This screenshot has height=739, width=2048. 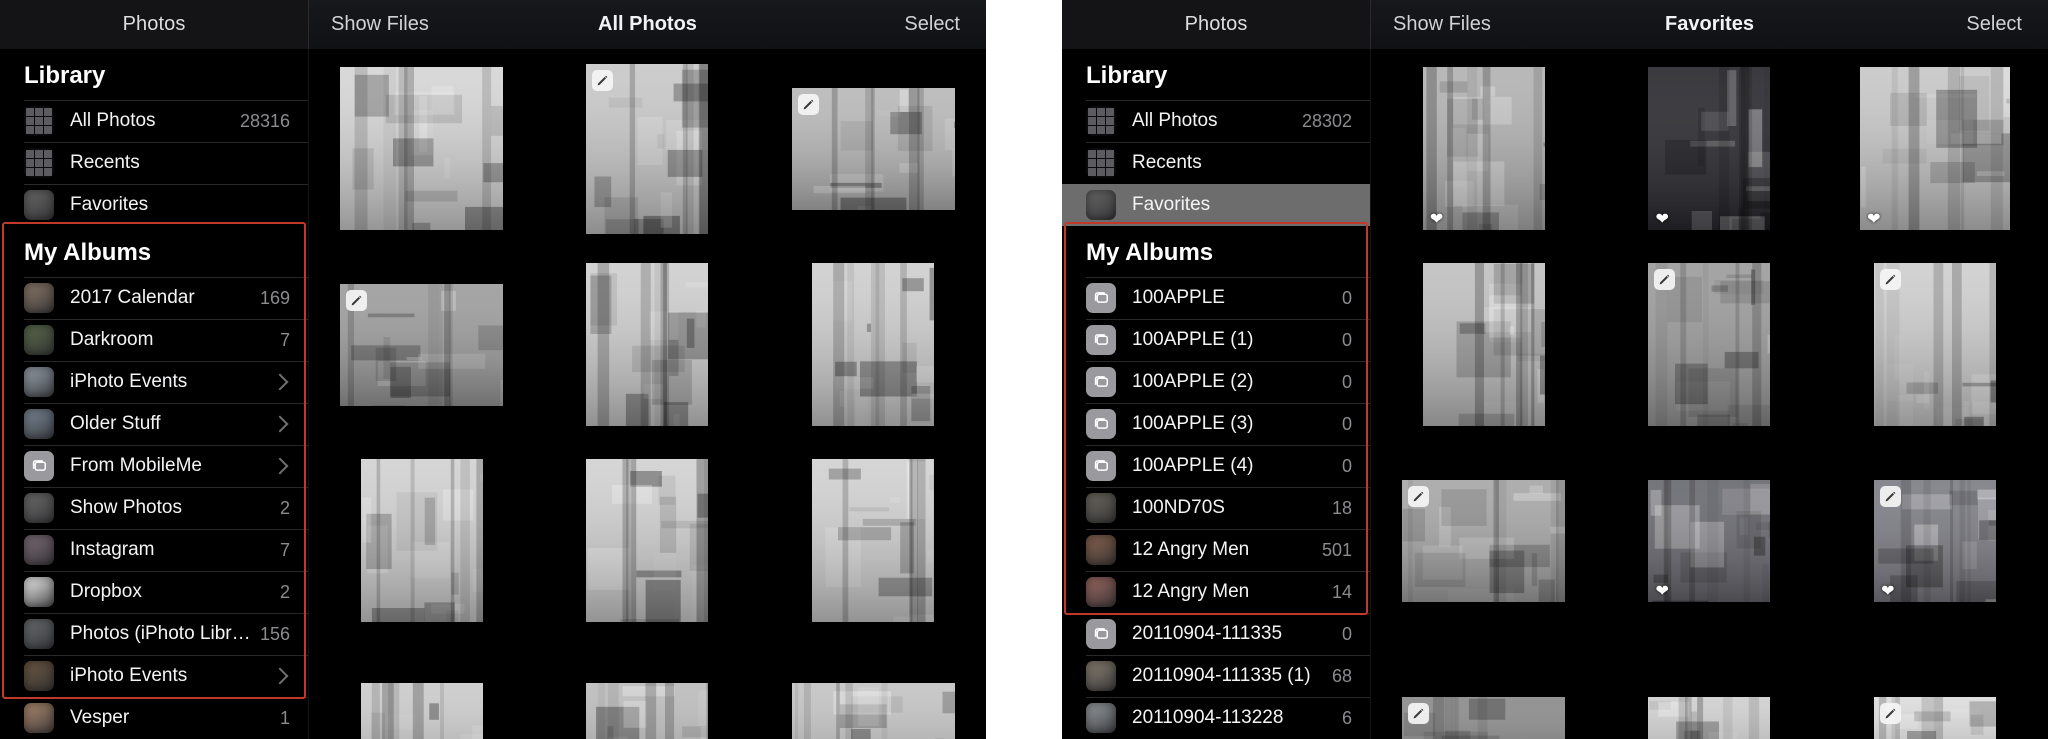 What do you see at coordinates (1216, 424) in the screenshot?
I see `album-item-100apple-3: 100APPLE (3) 0` at bounding box center [1216, 424].